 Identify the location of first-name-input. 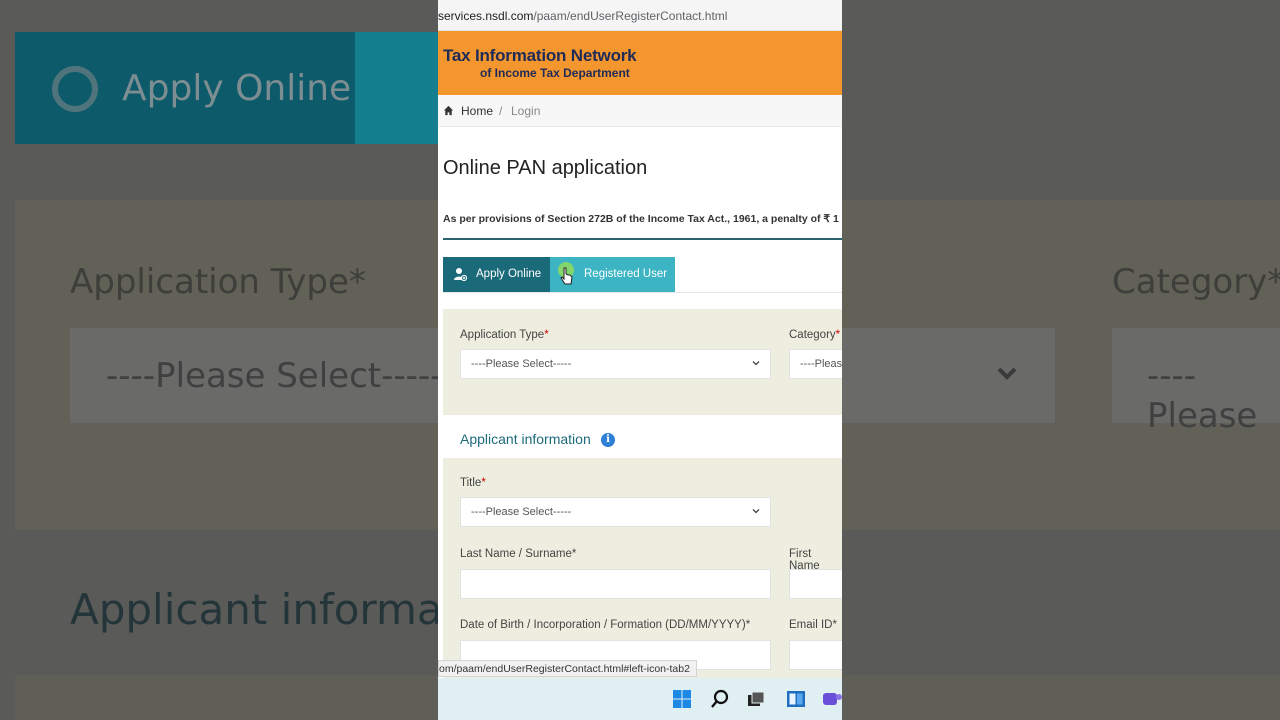
(815, 584).